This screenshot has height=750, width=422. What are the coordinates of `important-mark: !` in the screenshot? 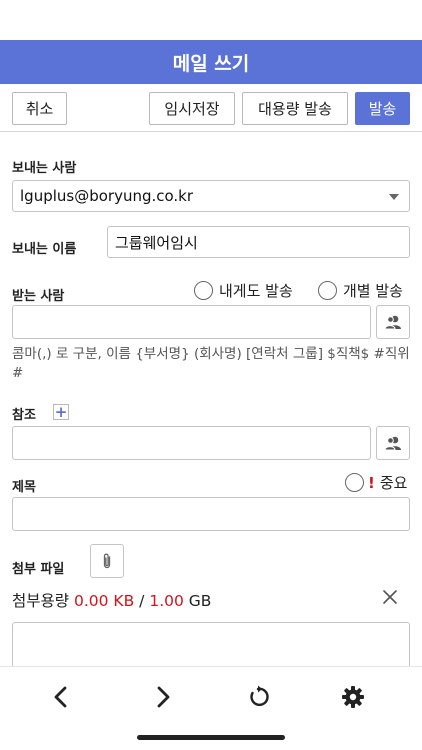 It's located at (371, 482).